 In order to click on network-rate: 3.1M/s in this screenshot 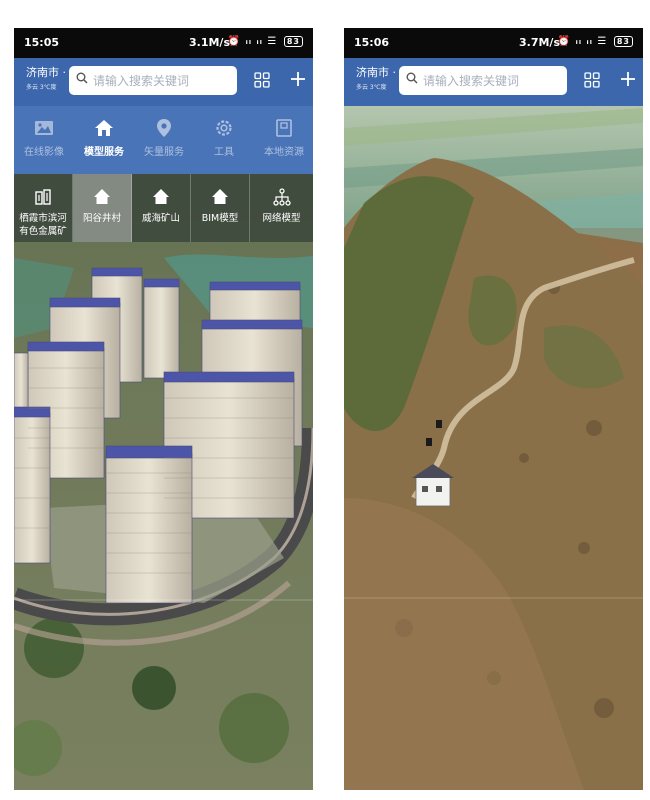, I will do `click(209, 42)`.